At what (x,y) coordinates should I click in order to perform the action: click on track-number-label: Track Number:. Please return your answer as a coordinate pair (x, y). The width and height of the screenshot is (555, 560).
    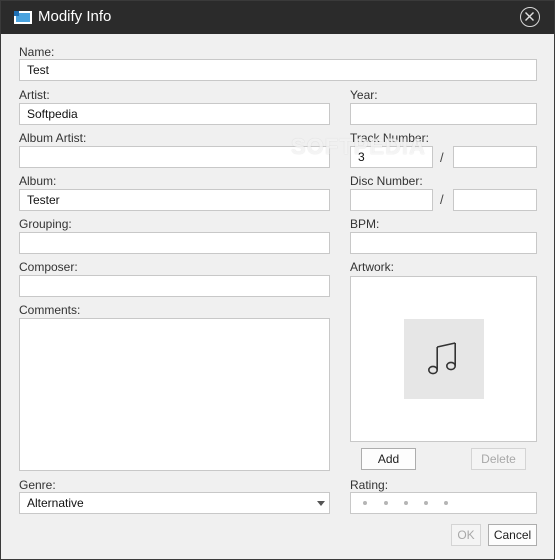
    Looking at the image, I should click on (389, 138).